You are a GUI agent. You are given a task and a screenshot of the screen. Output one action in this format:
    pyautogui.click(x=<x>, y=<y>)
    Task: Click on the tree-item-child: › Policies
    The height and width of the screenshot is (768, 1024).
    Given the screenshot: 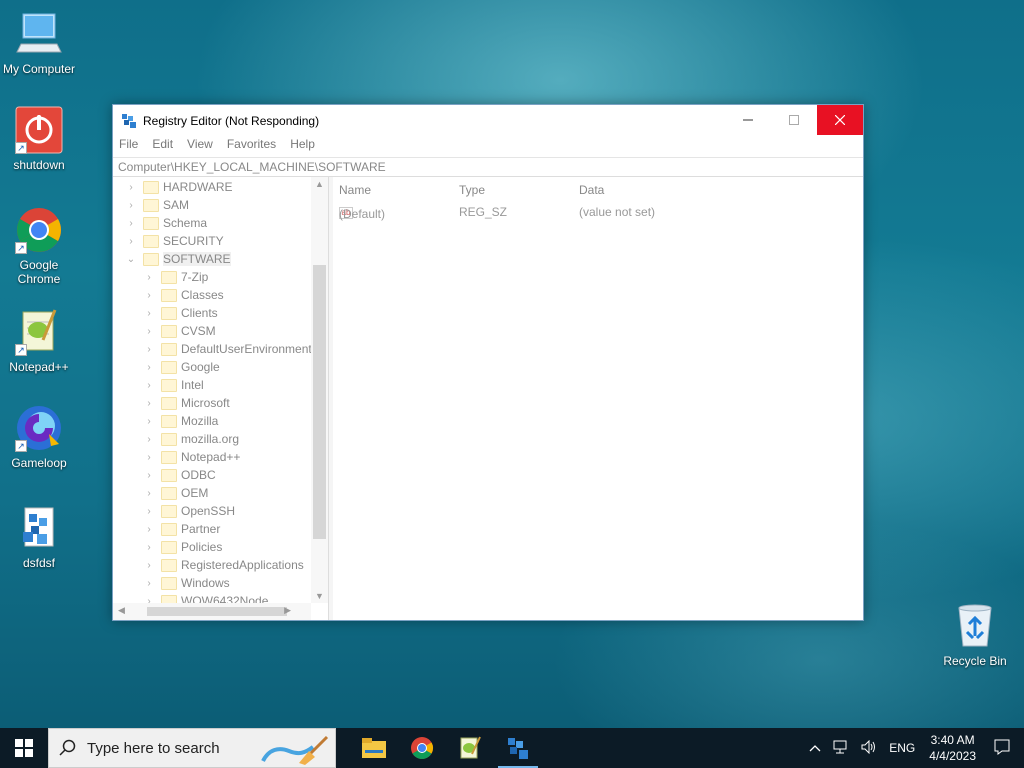 What is the action you would take?
    pyautogui.click(x=182, y=547)
    